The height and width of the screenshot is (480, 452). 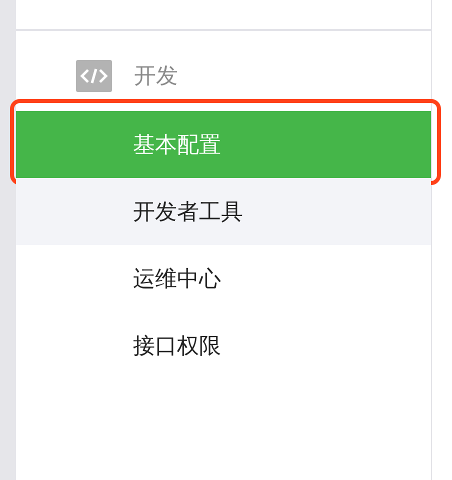 What do you see at coordinates (223, 211) in the screenshot?
I see `menu-item: 开发者工具` at bounding box center [223, 211].